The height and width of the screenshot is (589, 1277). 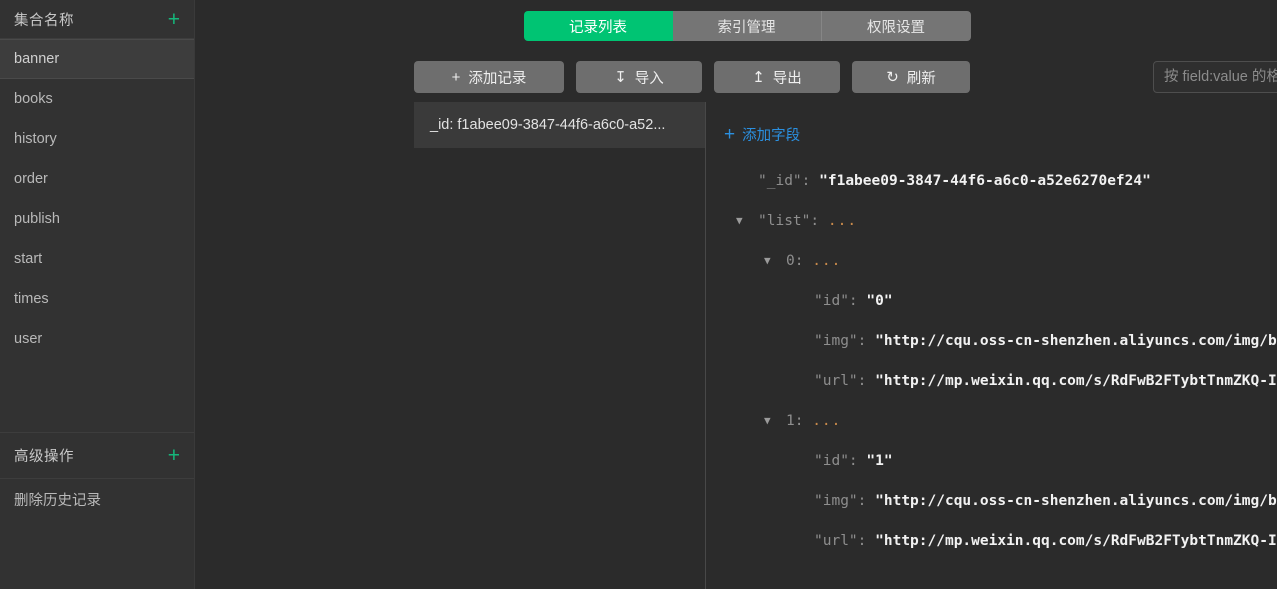 I want to click on json-key: "list", so click(x=784, y=221).